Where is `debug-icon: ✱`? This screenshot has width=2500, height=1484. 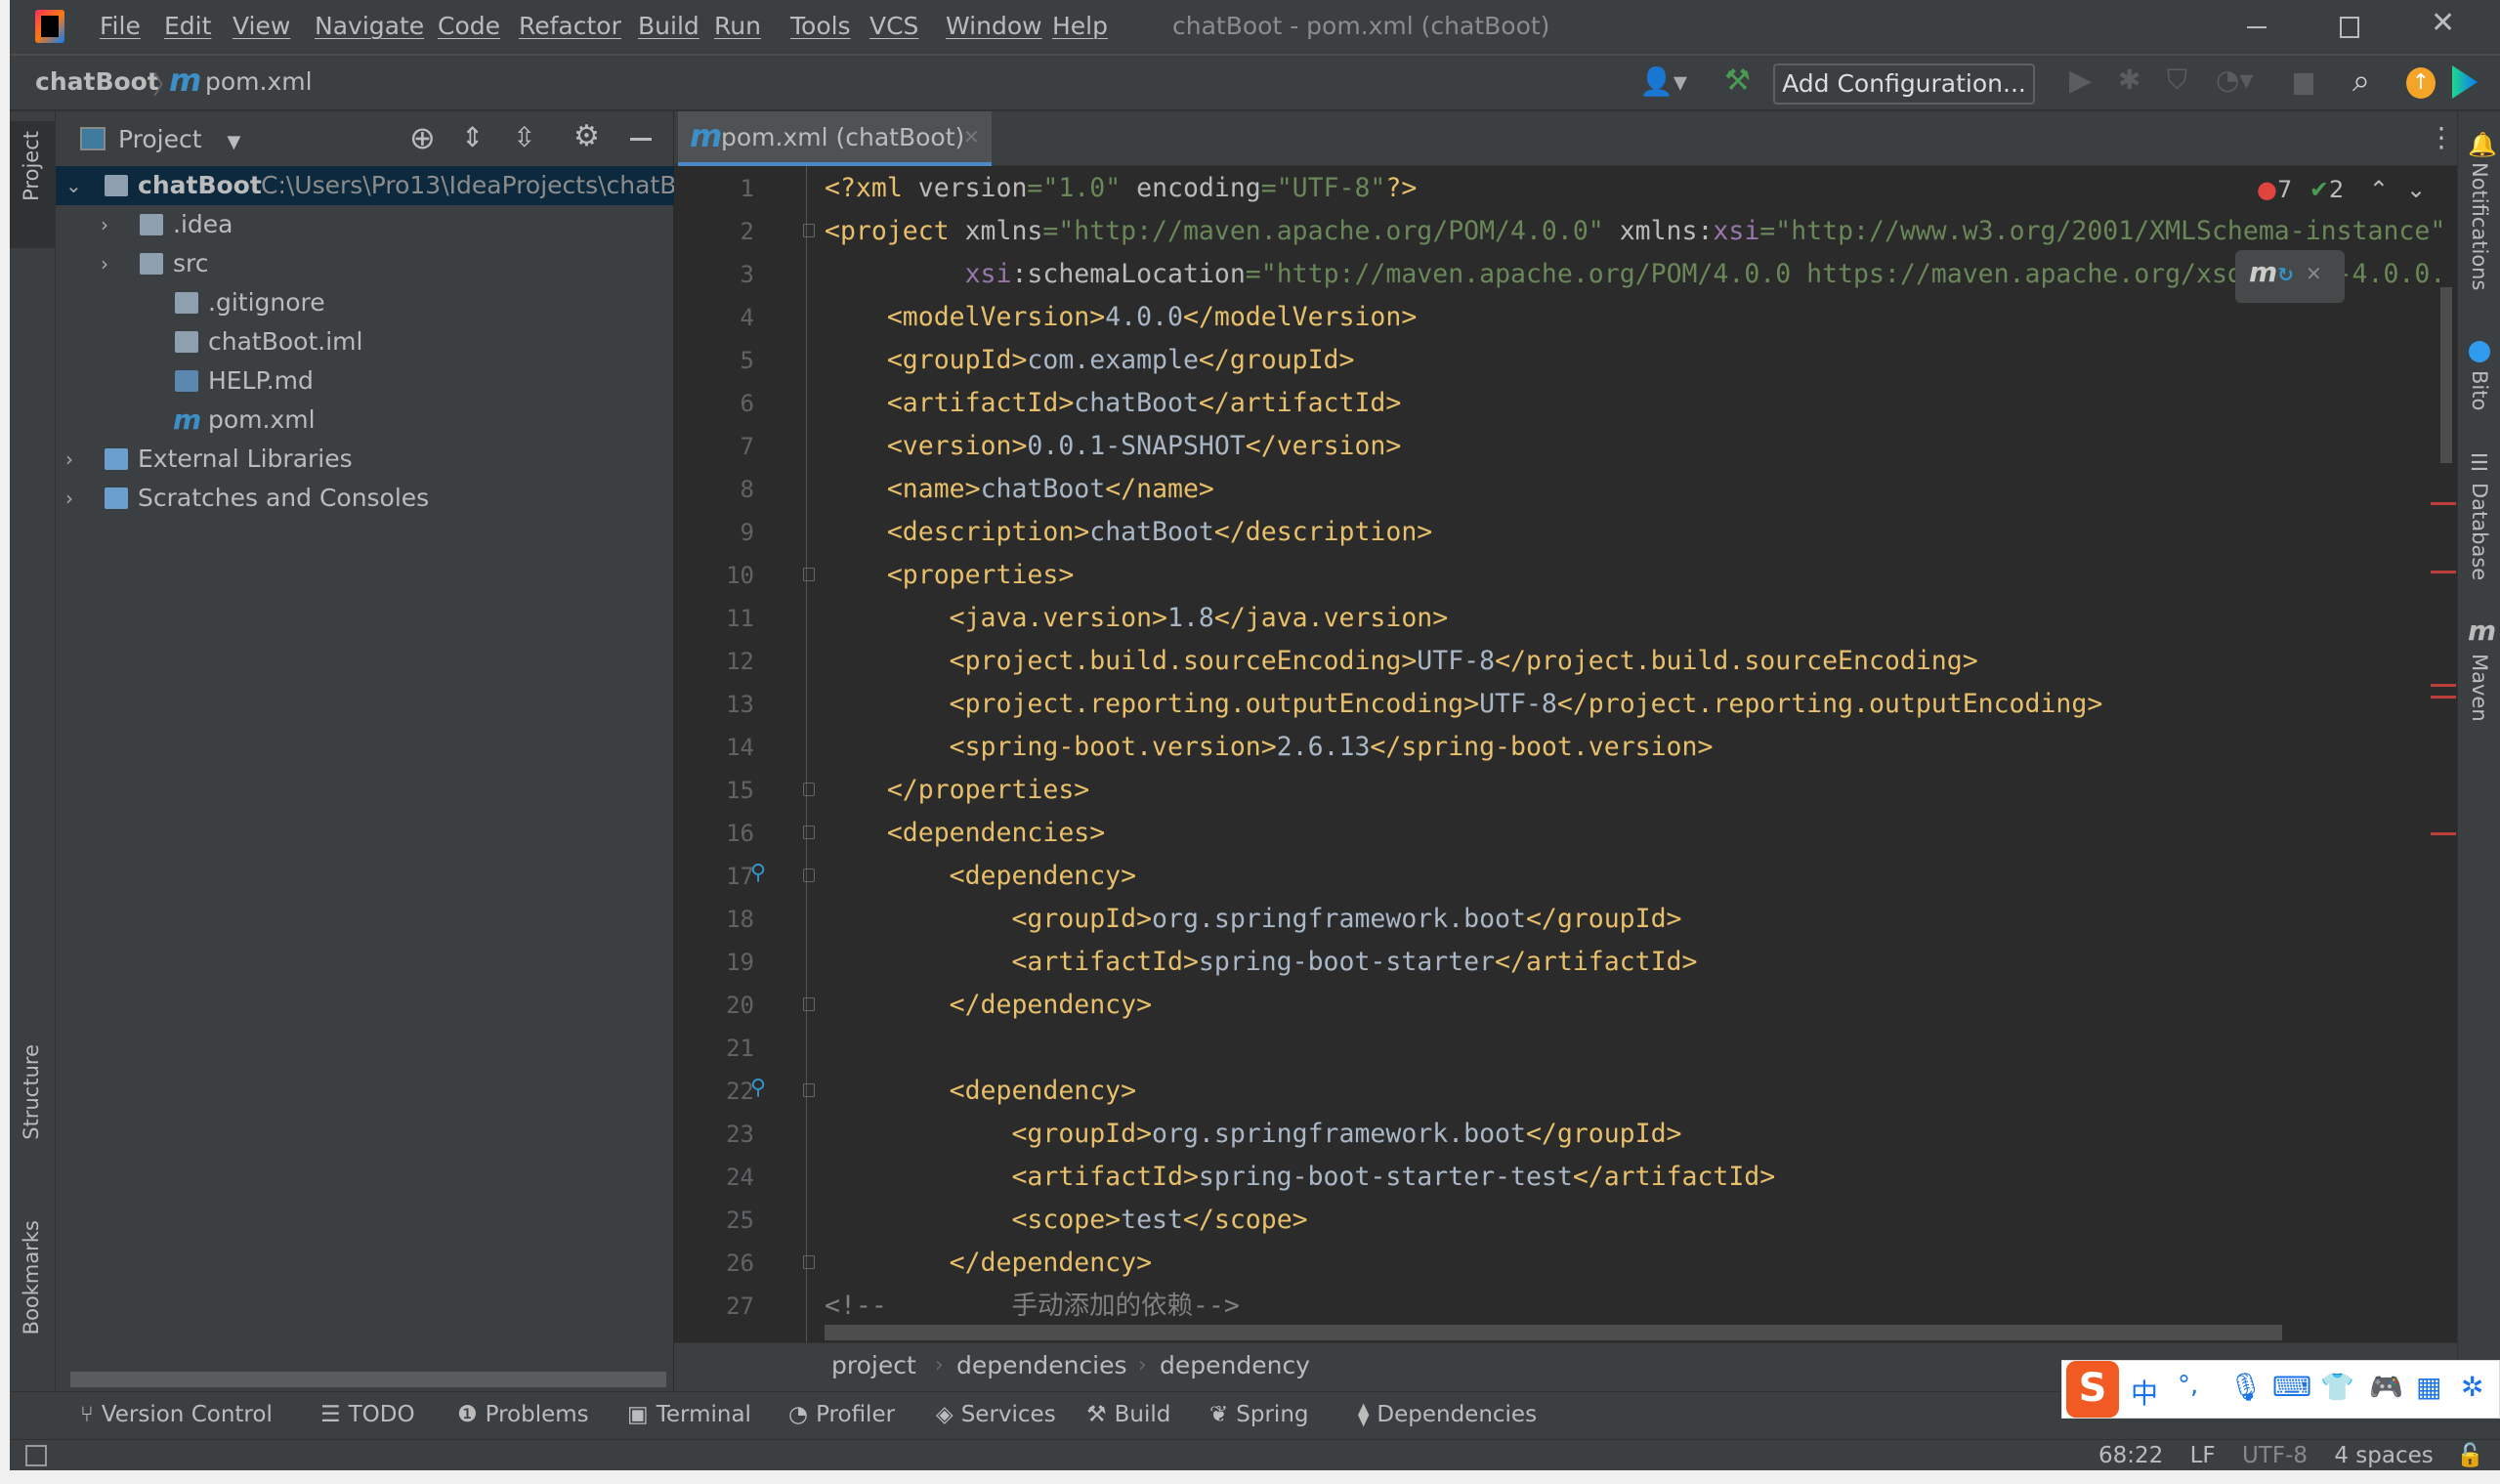 debug-icon: ✱ is located at coordinates (2129, 80).